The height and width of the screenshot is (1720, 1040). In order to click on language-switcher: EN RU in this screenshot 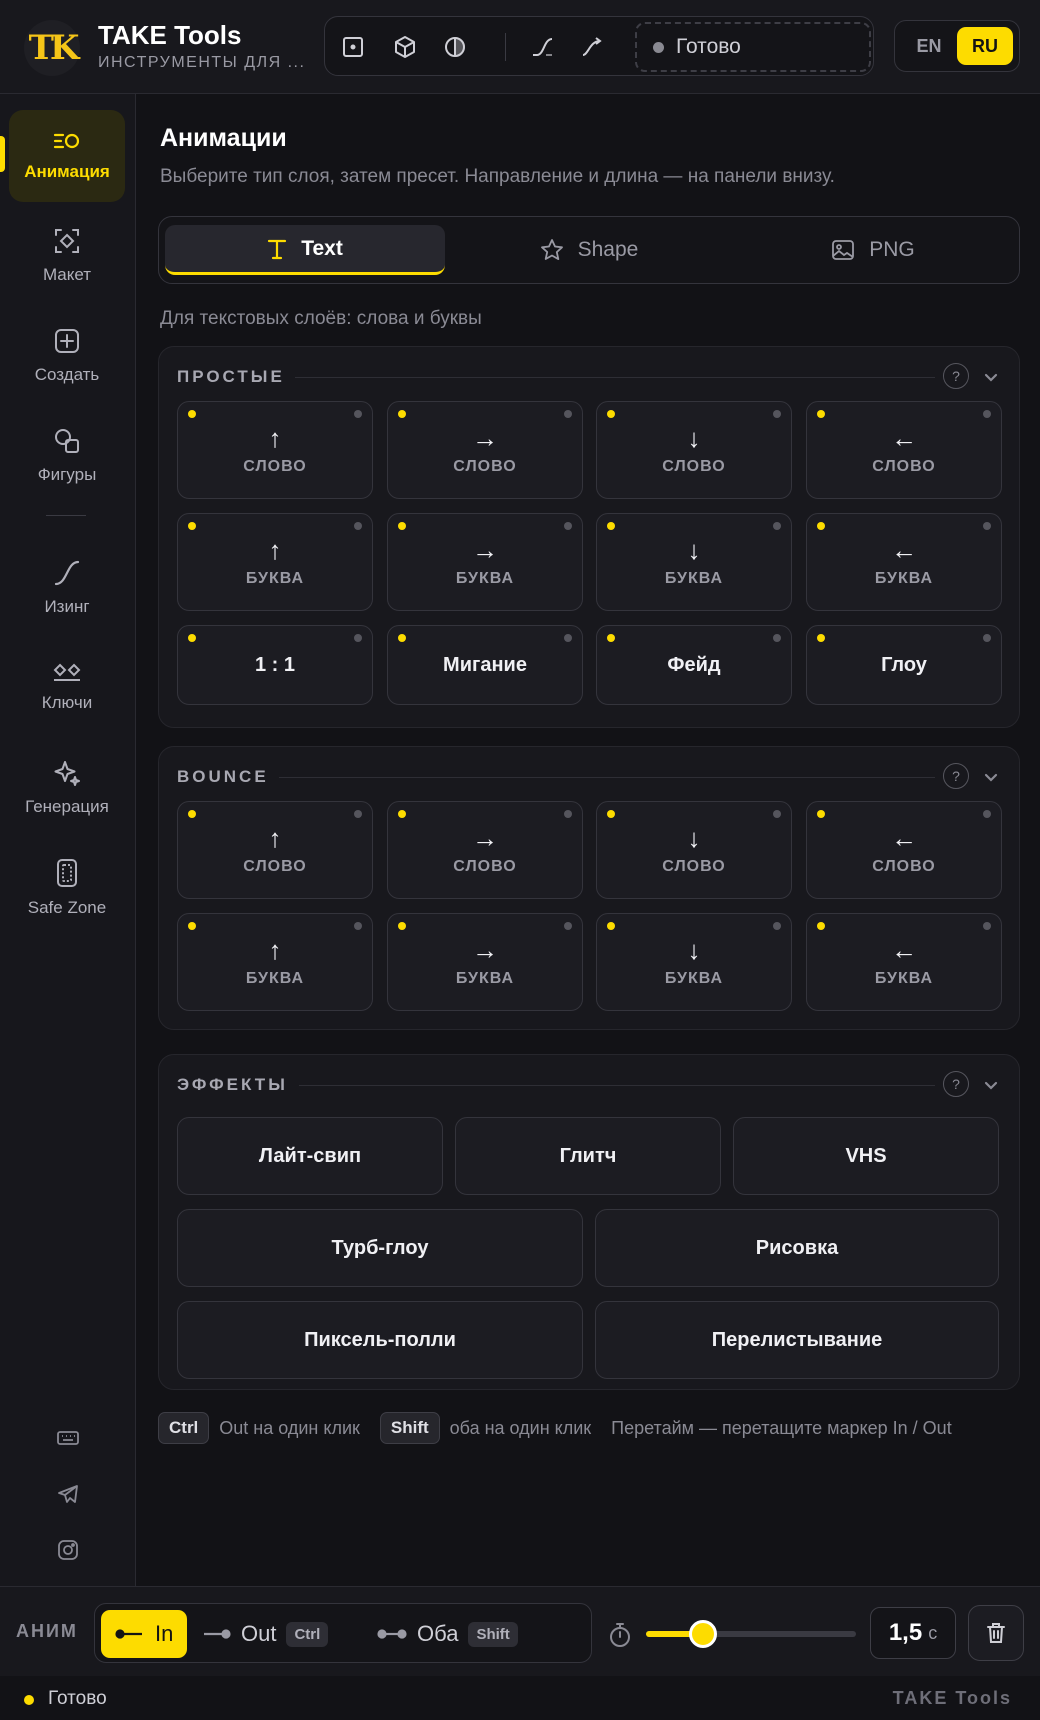, I will do `click(957, 46)`.